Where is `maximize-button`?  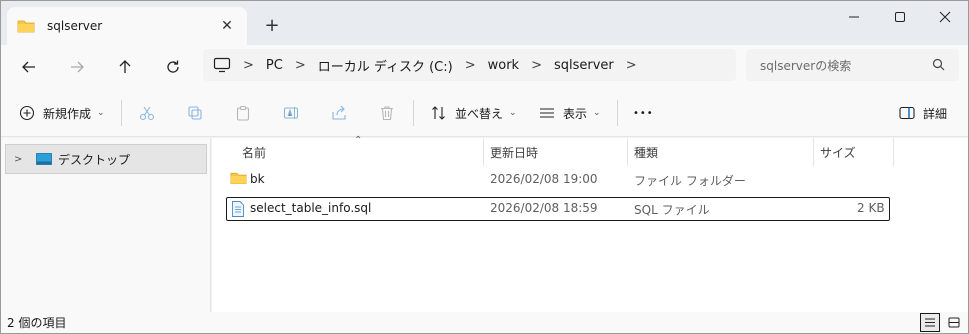 maximize-button is located at coordinates (900, 17).